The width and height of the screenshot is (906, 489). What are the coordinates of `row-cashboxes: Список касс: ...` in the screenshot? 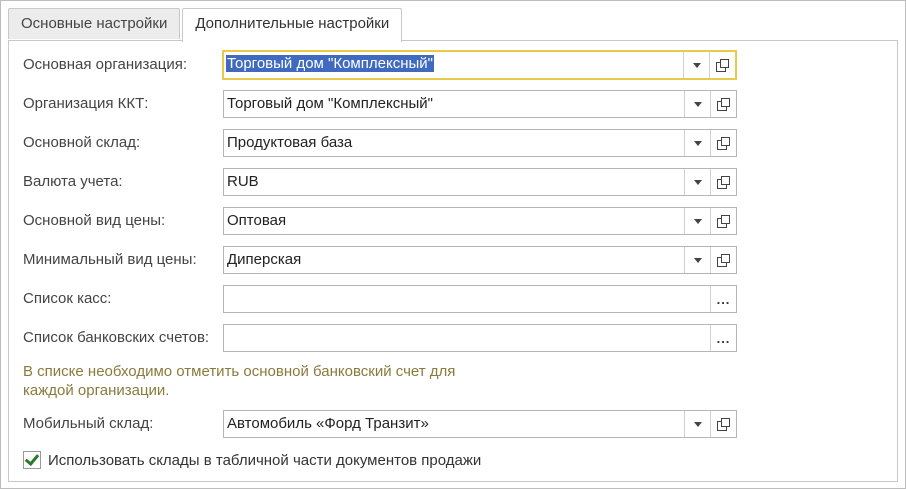 It's located at (453, 299).